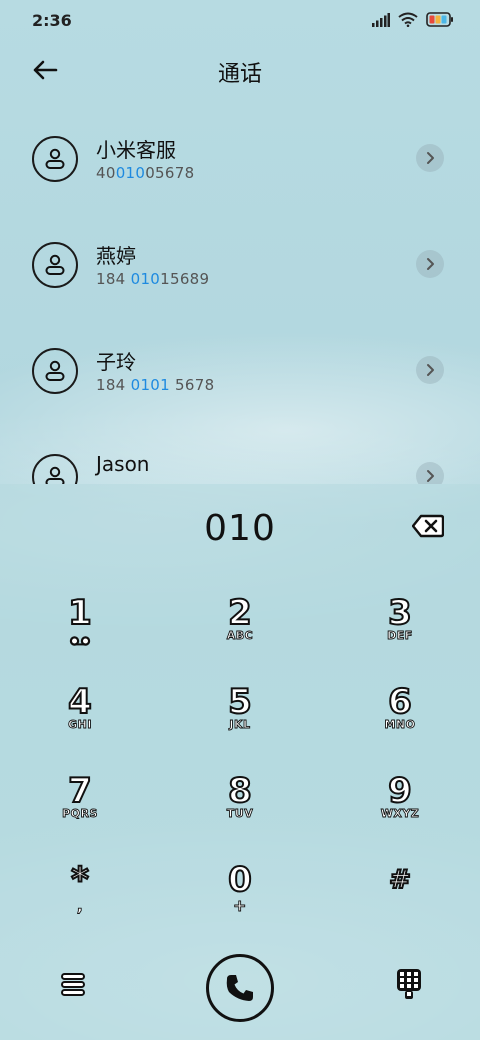  I want to click on backspace-button, so click(428, 526).